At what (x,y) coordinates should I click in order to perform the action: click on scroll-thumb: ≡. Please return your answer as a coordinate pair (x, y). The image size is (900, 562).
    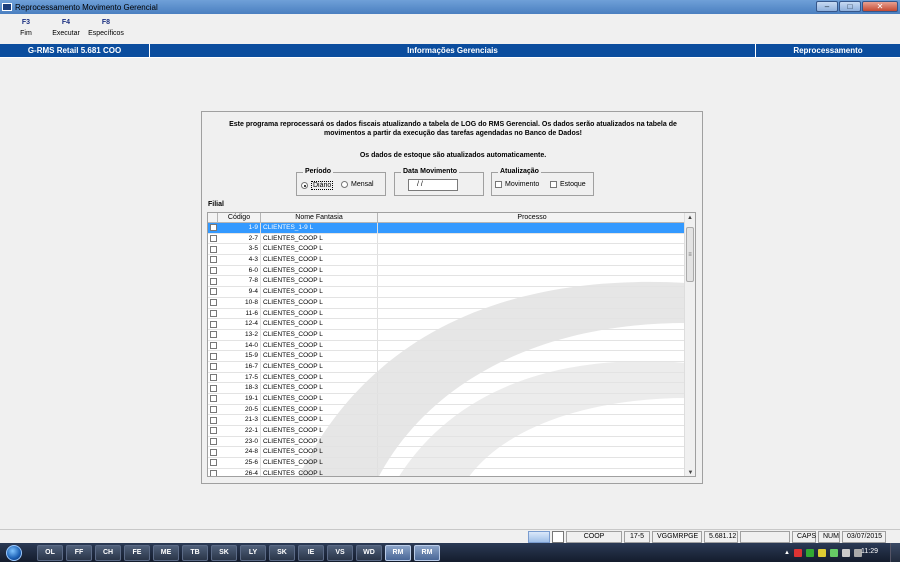
    Looking at the image, I should click on (690, 254).